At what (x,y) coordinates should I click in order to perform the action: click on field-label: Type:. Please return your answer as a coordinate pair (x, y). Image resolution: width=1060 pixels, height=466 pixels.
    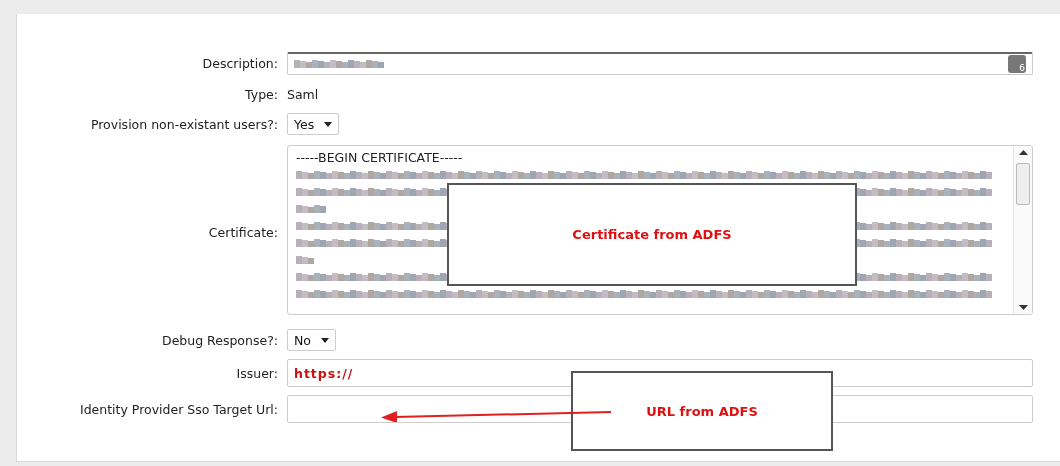
    Looking at the image, I should click on (261, 94).